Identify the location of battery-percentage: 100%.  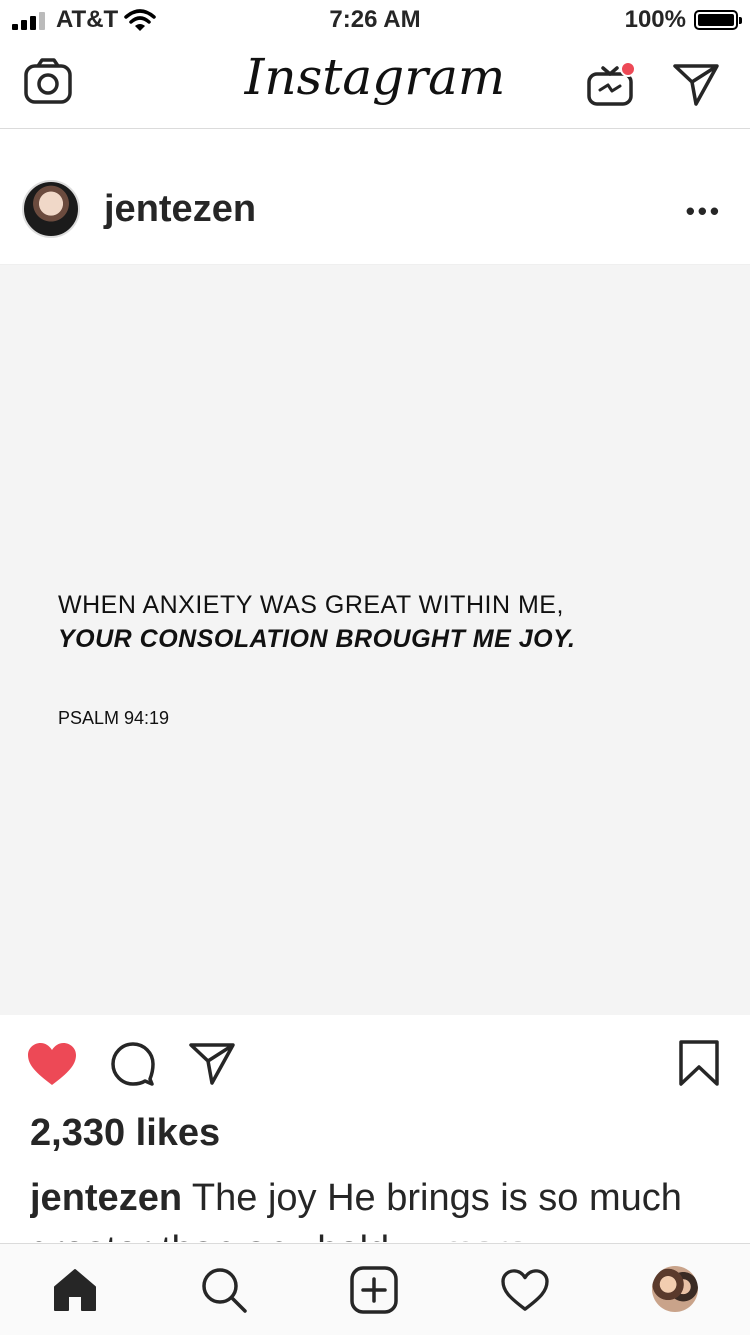
(655, 19).